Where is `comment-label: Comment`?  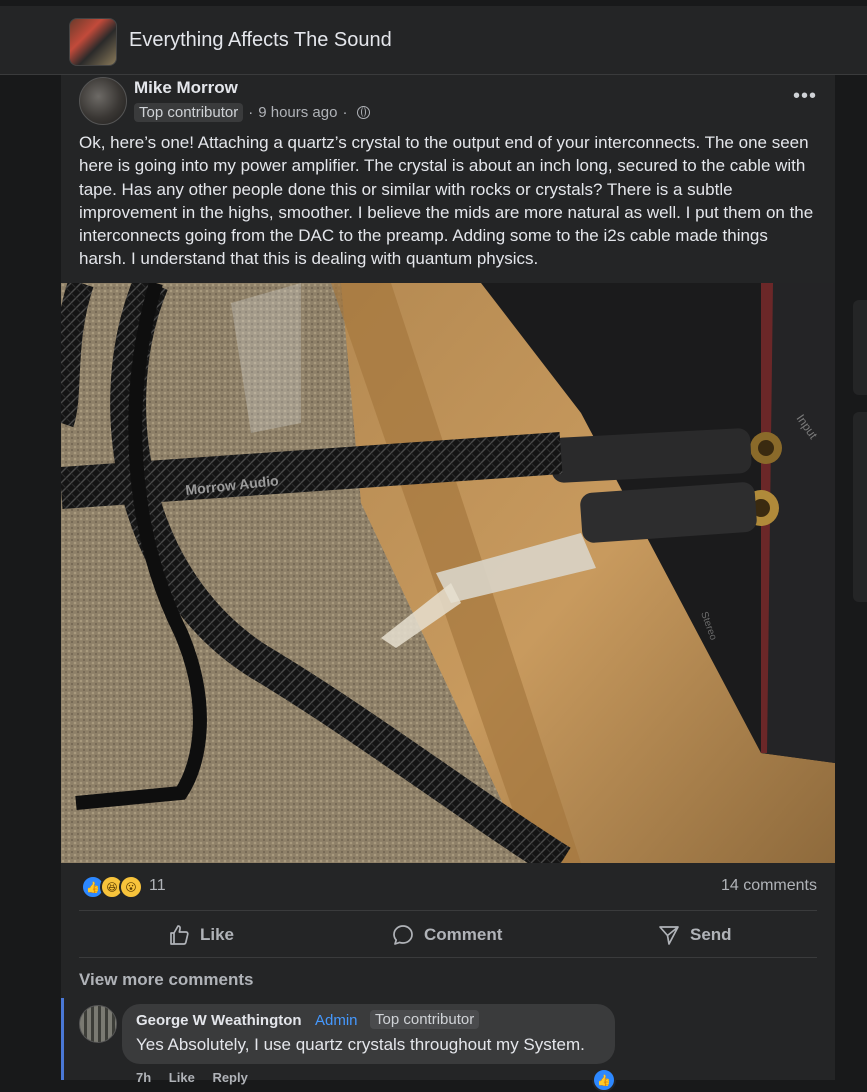
comment-label: Comment is located at coordinates (463, 934).